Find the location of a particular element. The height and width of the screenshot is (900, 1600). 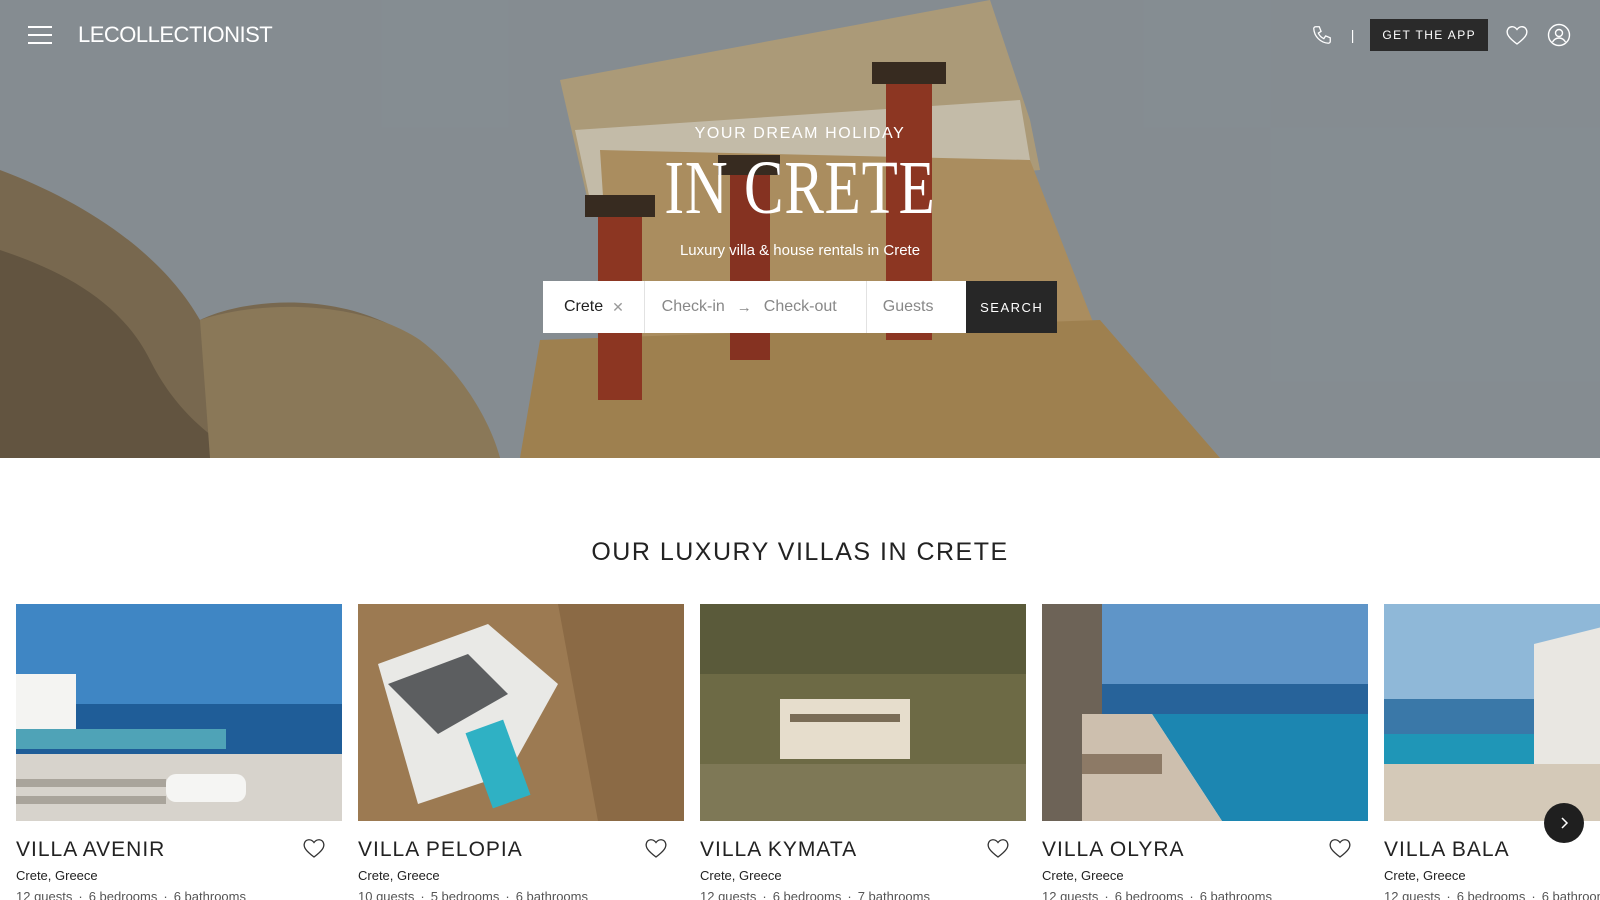

destination-value: Crete is located at coordinates (584, 306).